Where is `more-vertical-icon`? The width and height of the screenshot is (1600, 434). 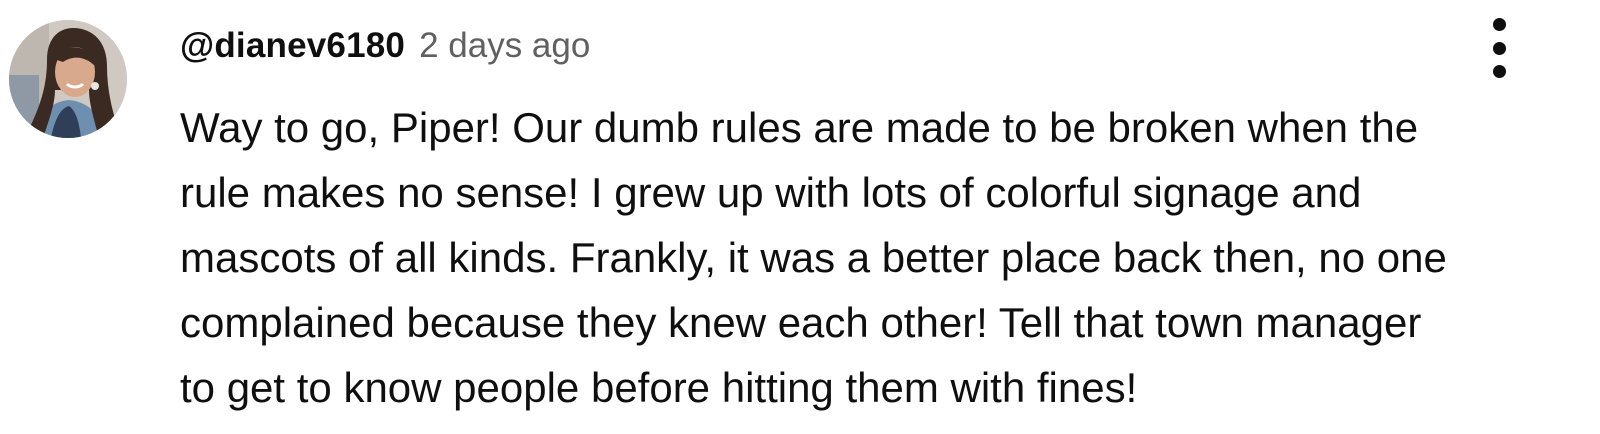
more-vertical-icon is located at coordinates (1499, 24).